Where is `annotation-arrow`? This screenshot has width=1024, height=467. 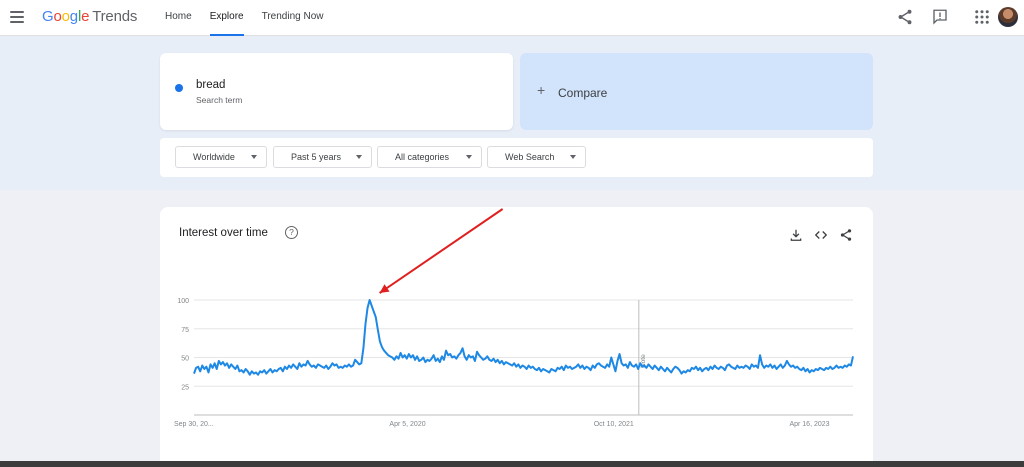
annotation-arrow is located at coordinates (441, 251).